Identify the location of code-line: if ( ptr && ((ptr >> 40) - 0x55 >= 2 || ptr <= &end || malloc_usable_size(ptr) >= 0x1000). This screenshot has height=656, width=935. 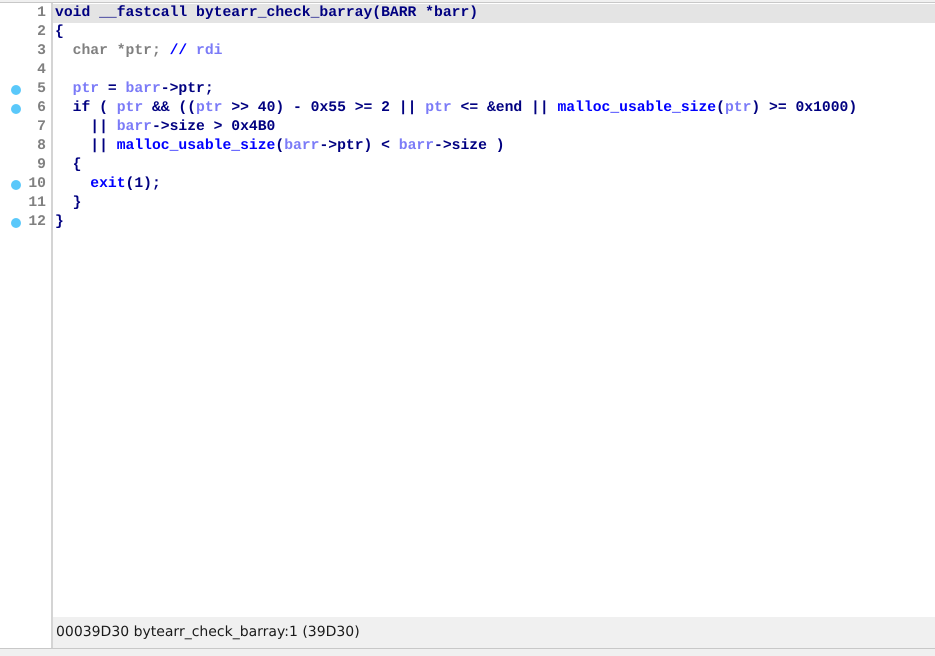
(465, 108).